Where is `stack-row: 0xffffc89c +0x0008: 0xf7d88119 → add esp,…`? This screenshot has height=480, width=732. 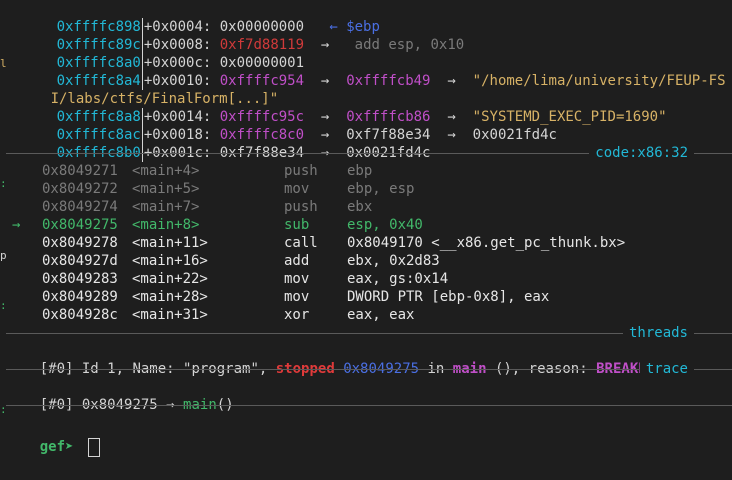 stack-row: 0xffffc89c +0x0008: 0xf7d88119 → add esp,… is located at coordinates (260, 45).